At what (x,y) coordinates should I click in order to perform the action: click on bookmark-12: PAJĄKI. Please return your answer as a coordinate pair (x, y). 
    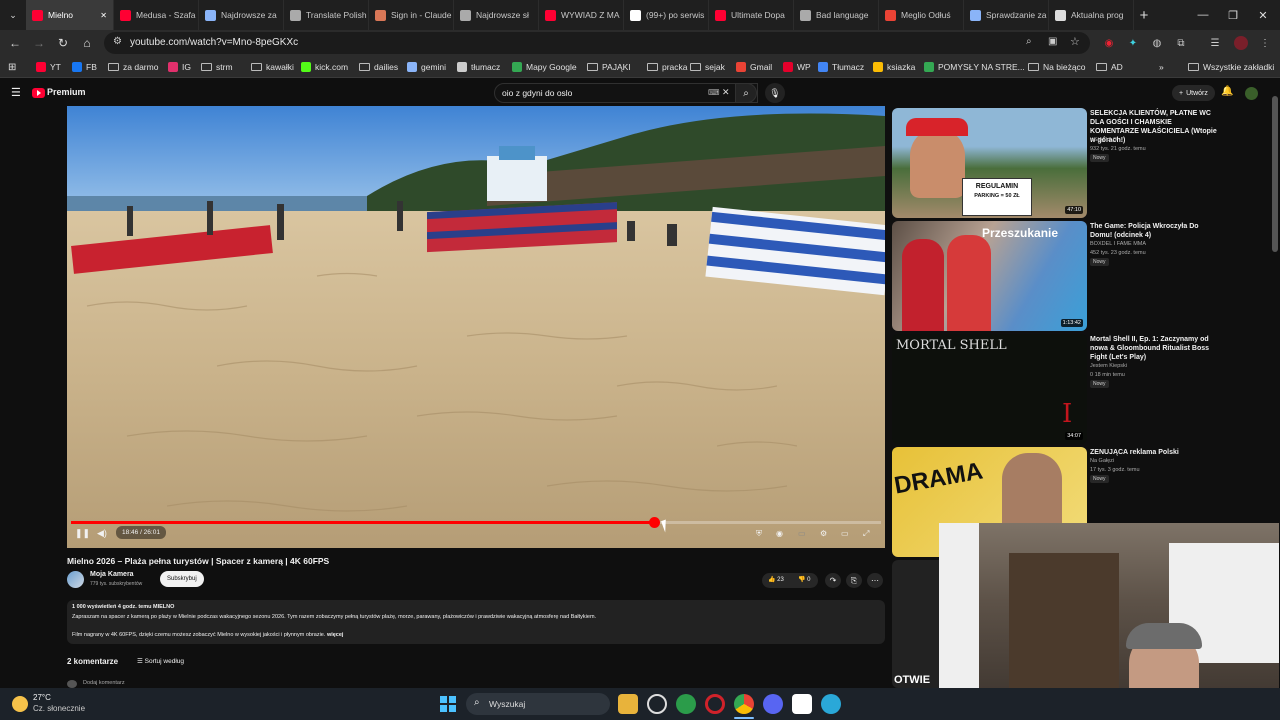
    Looking at the image, I should click on (609, 67).